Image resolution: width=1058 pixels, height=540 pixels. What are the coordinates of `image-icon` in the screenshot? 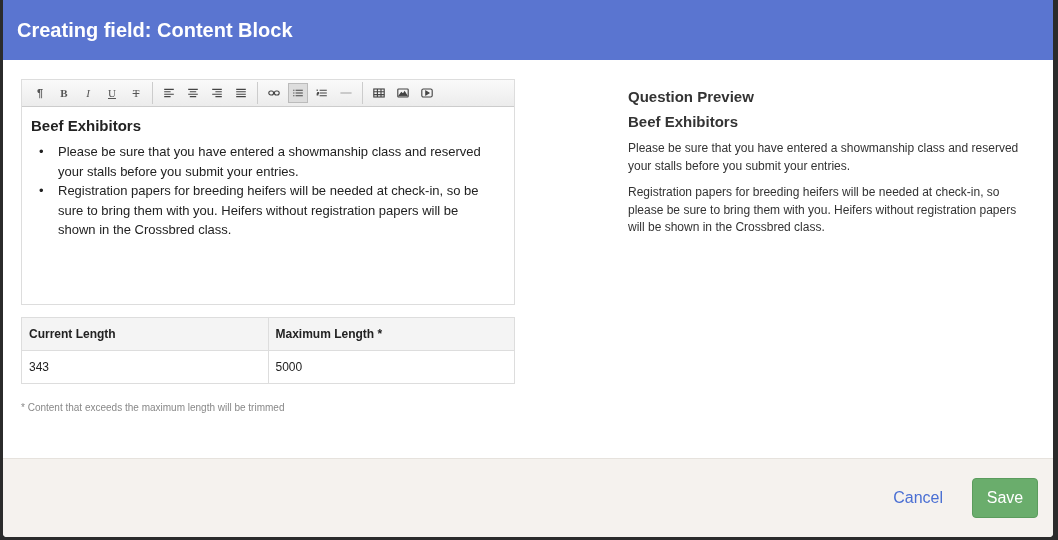 It's located at (403, 93).